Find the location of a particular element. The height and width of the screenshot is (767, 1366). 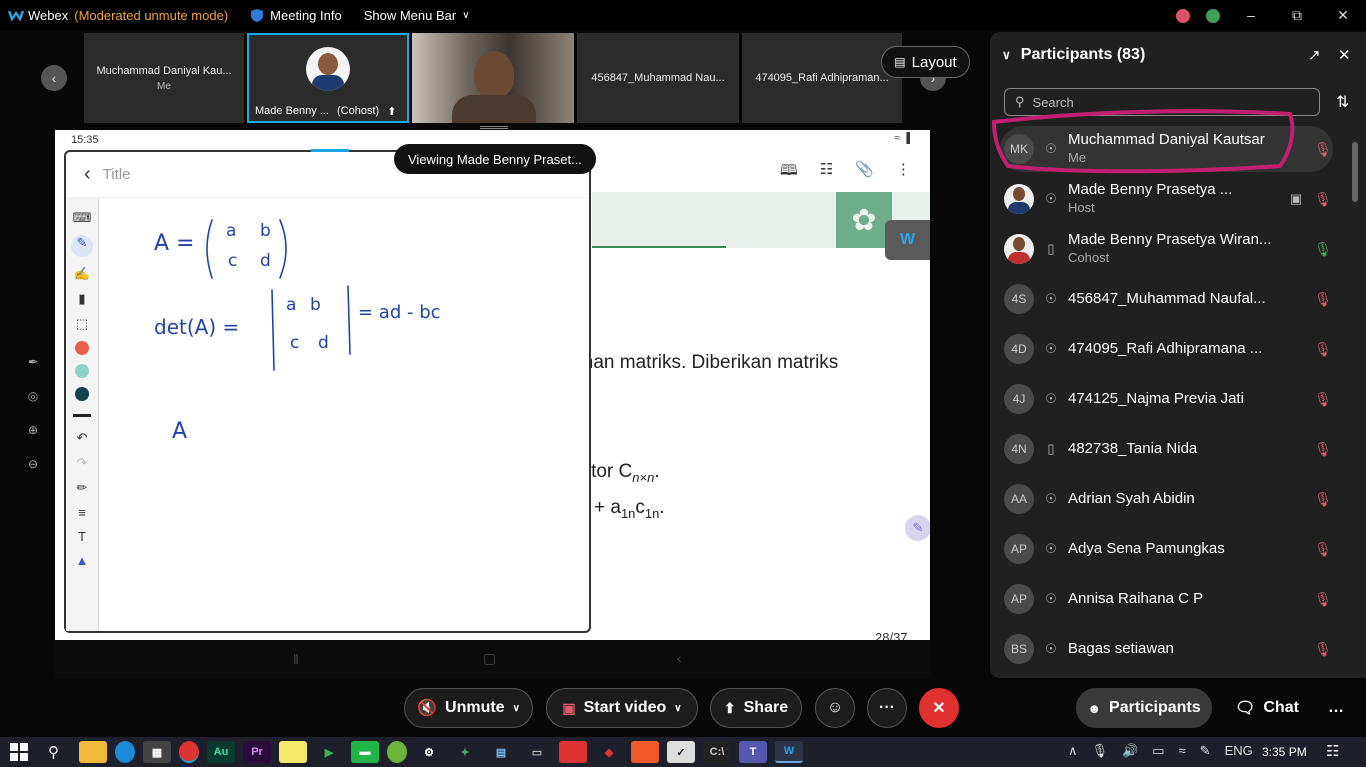

redo-icon: ↷ is located at coordinates (82, 463).